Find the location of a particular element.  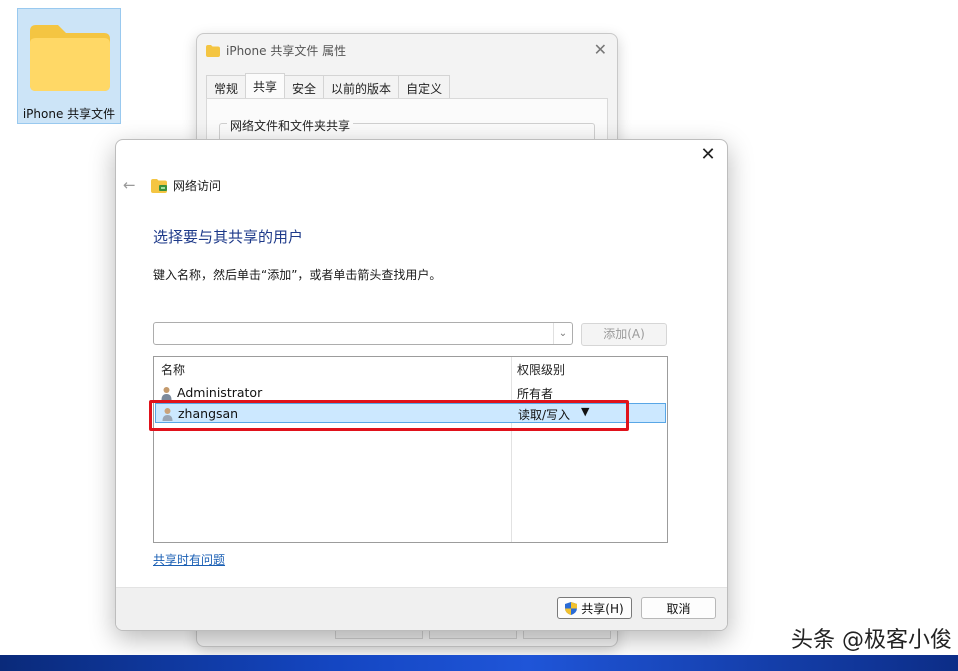

desktop-folder-icon: iPhone 共享文件 is located at coordinates (69, 66).